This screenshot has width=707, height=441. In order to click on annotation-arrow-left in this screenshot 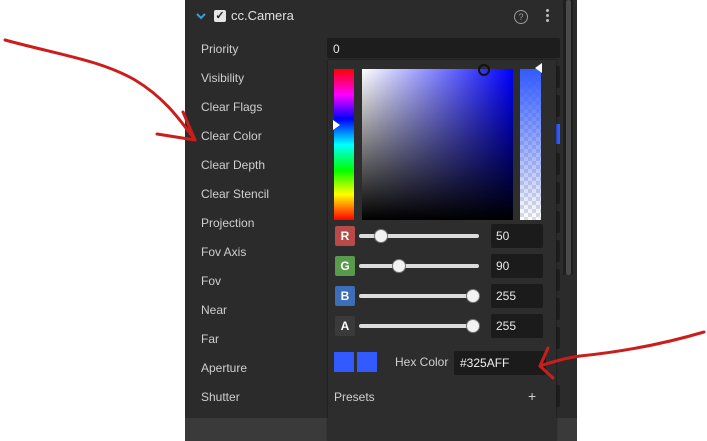, I will do `click(100, 90)`.